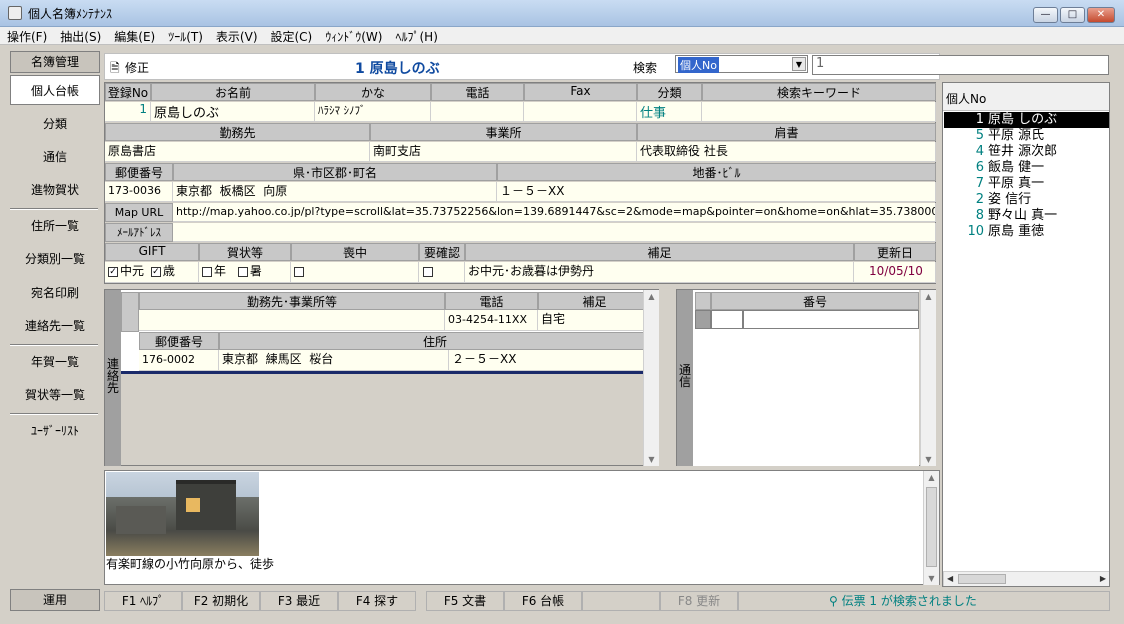  I want to click on list-item: 6 飯島 健一, so click(1026, 168).